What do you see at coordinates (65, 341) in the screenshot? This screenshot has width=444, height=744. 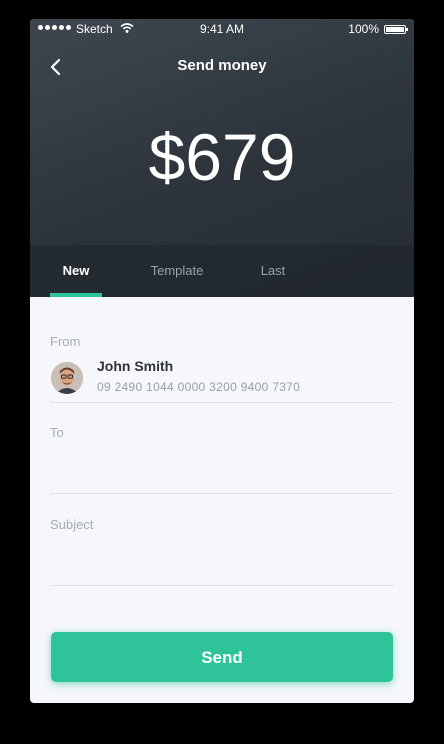 I see `from-label: From` at bounding box center [65, 341].